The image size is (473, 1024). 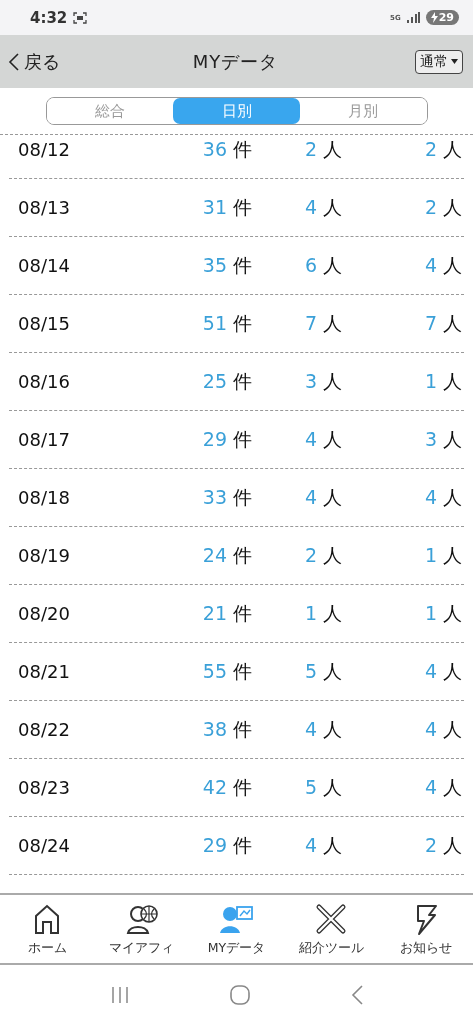 I want to click on date-label: 08/18, so click(x=44, y=497).